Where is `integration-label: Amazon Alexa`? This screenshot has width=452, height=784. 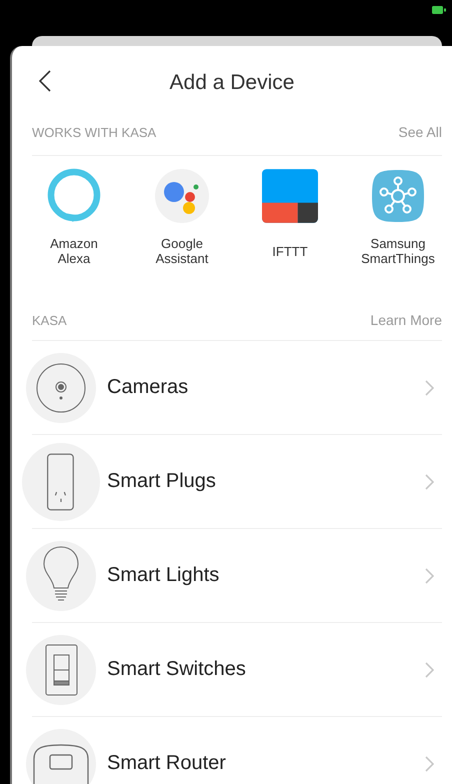 integration-label: Amazon Alexa is located at coordinates (74, 251).